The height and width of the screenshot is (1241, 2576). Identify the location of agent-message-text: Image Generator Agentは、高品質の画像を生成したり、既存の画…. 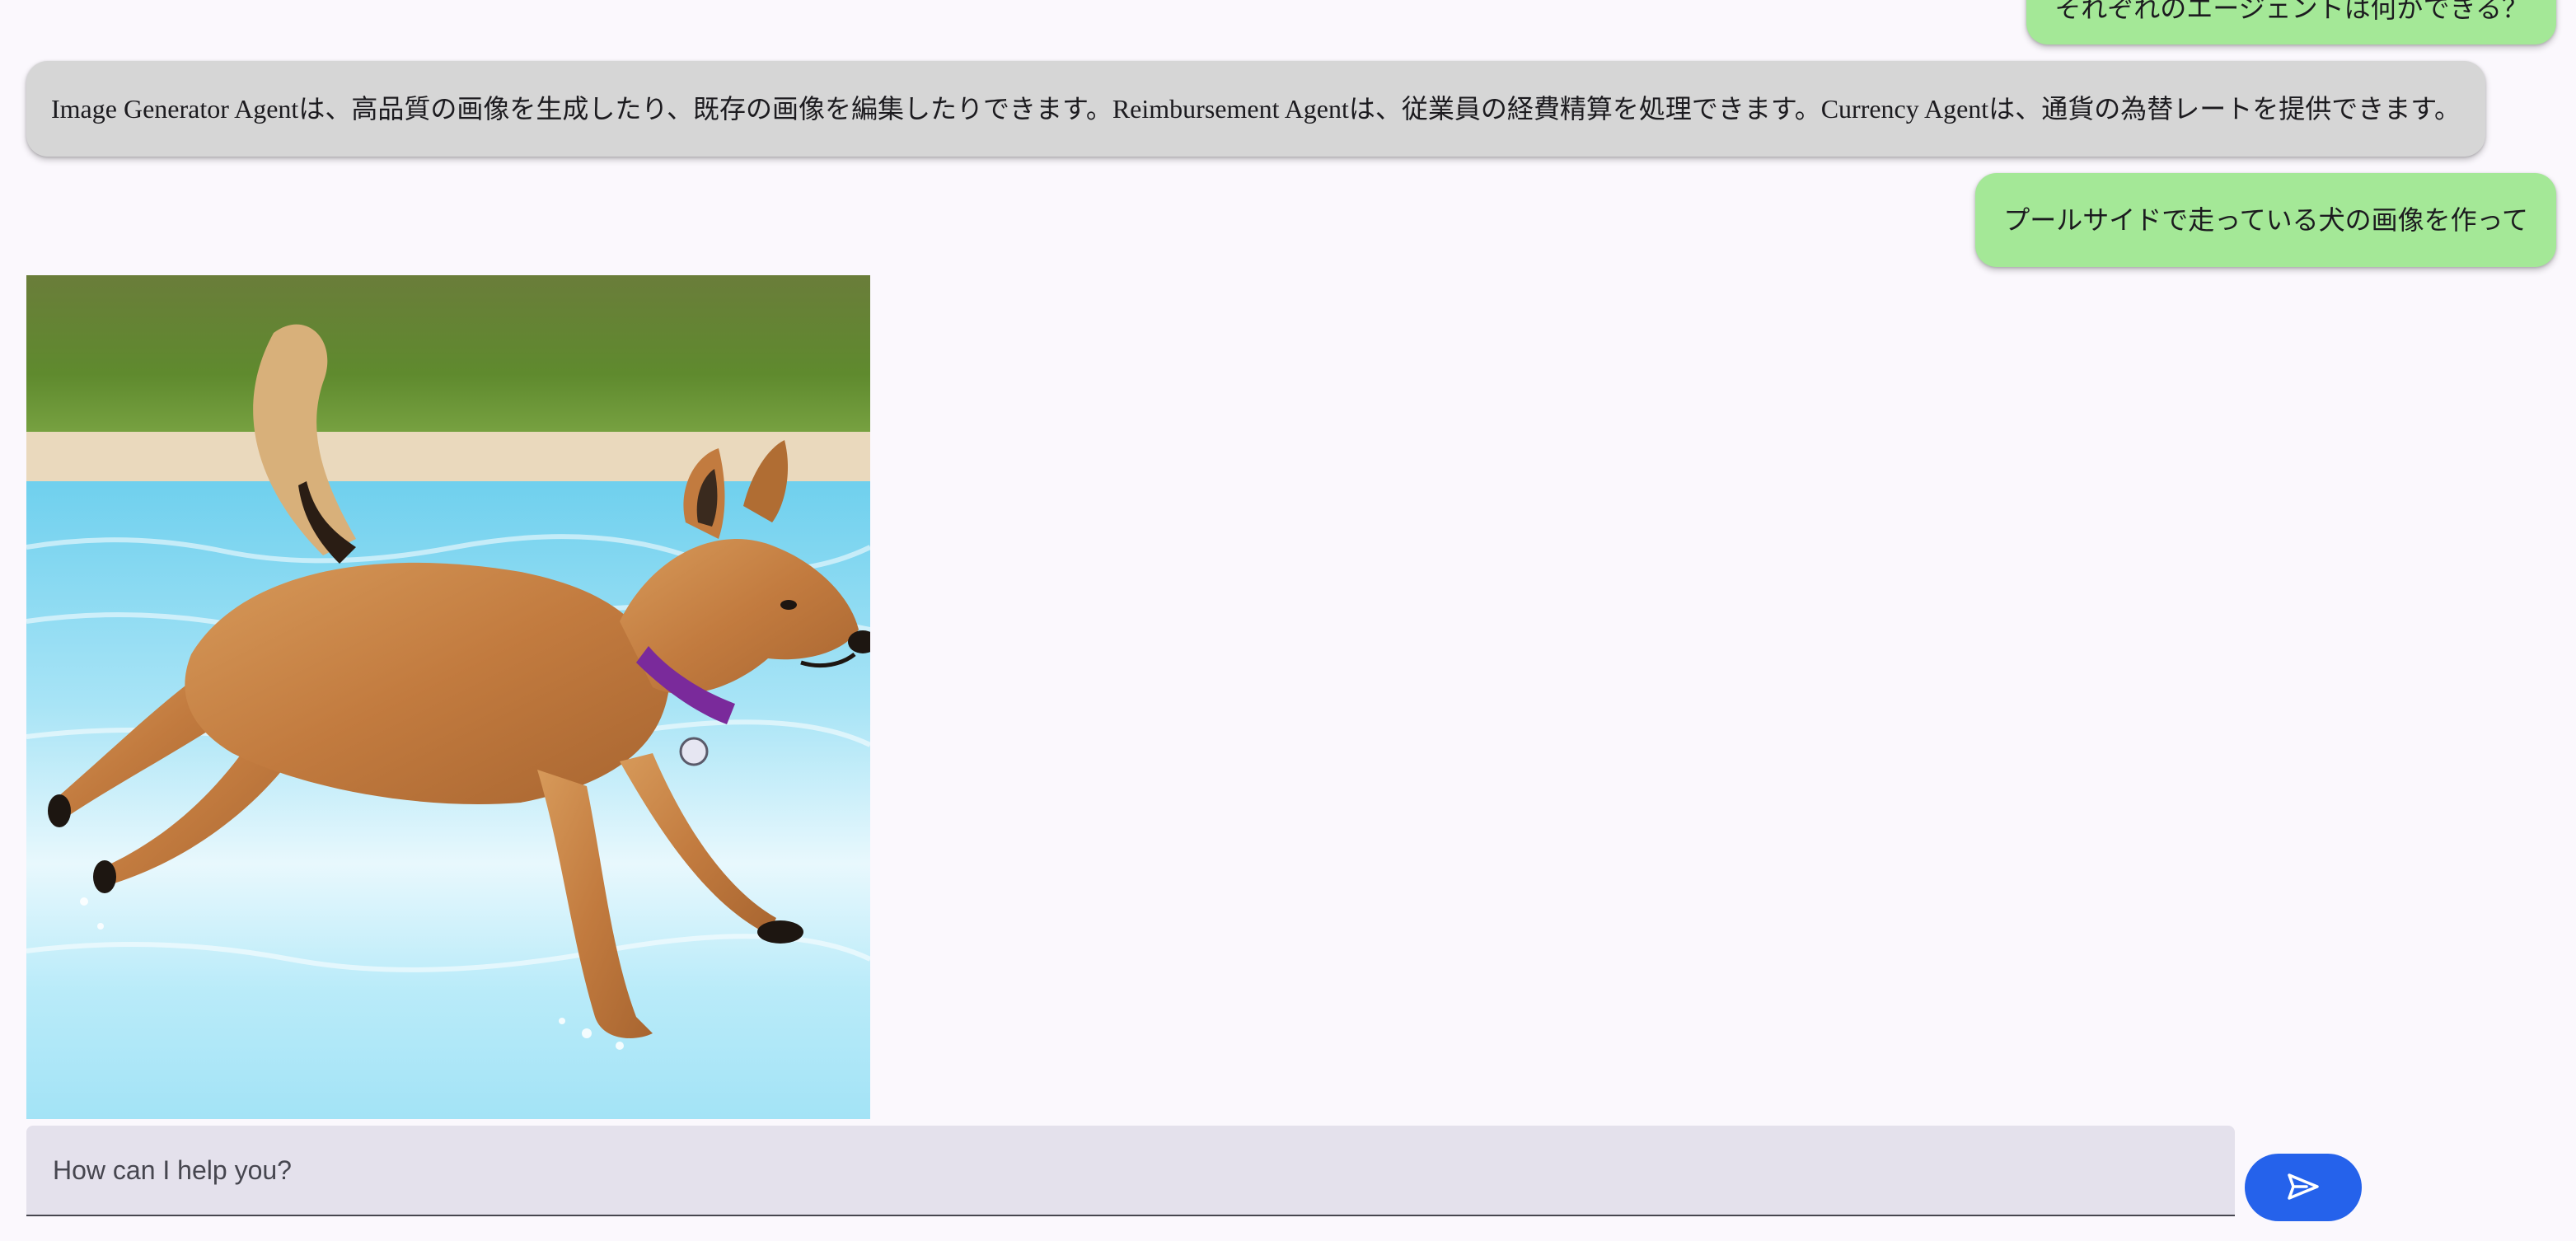
(1256, 109).